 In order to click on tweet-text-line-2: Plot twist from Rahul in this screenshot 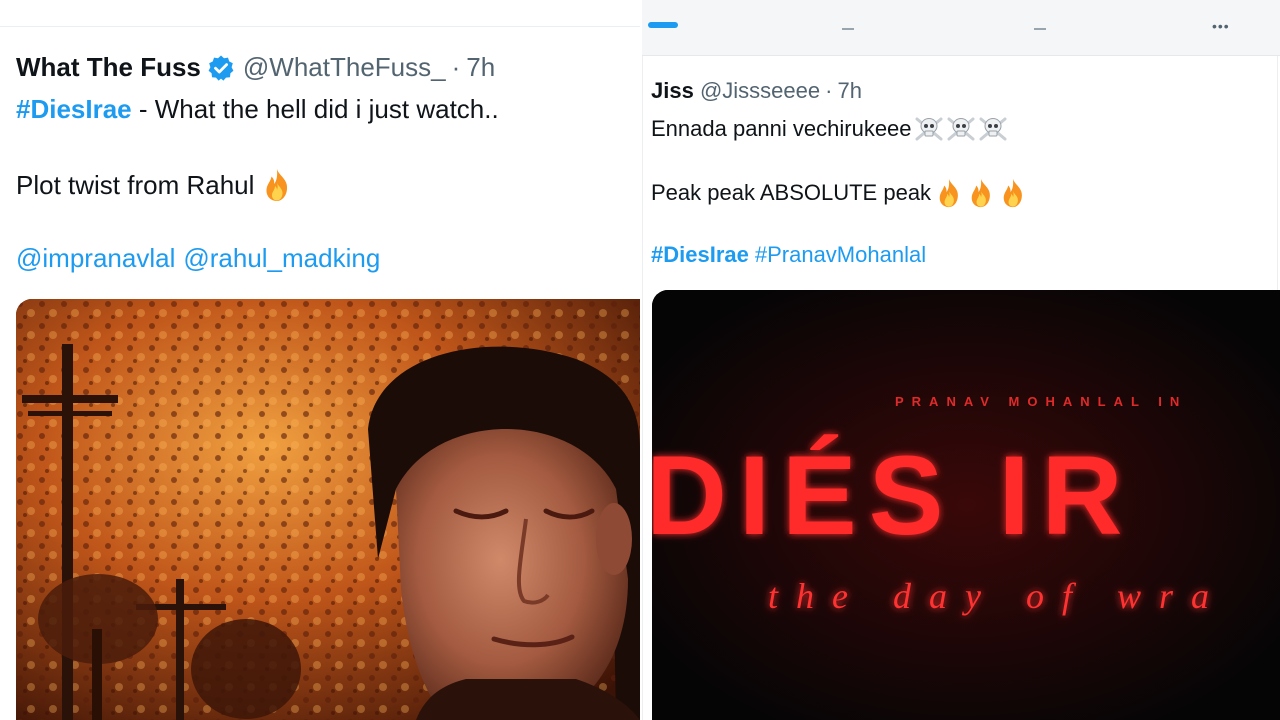, I will do `click(154, 185)`.